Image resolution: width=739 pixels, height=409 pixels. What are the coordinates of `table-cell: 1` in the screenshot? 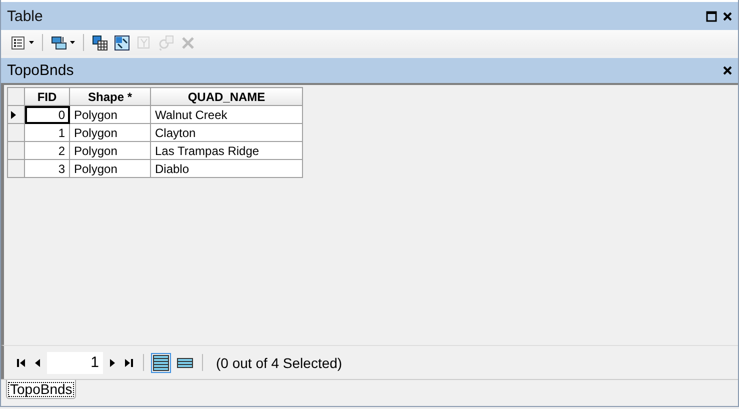 It's located at (47, 133).